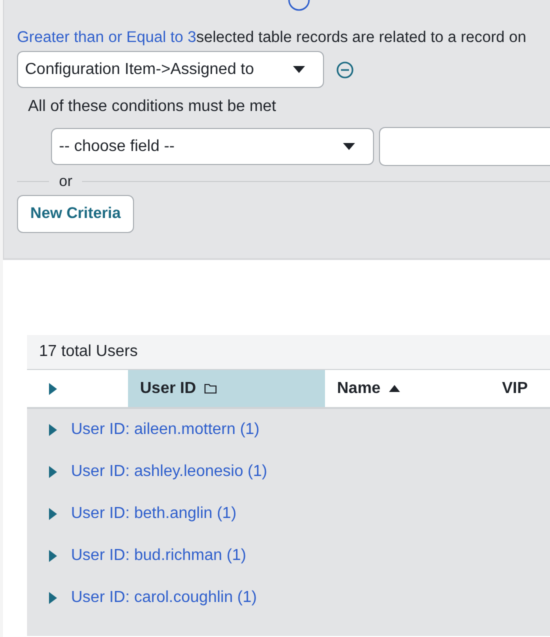 The image size is (550, 637). Describe the element at coordinates (170, 69) in the screenshot. I see `relation-select: Configuration Item->Assigned to` at that location.